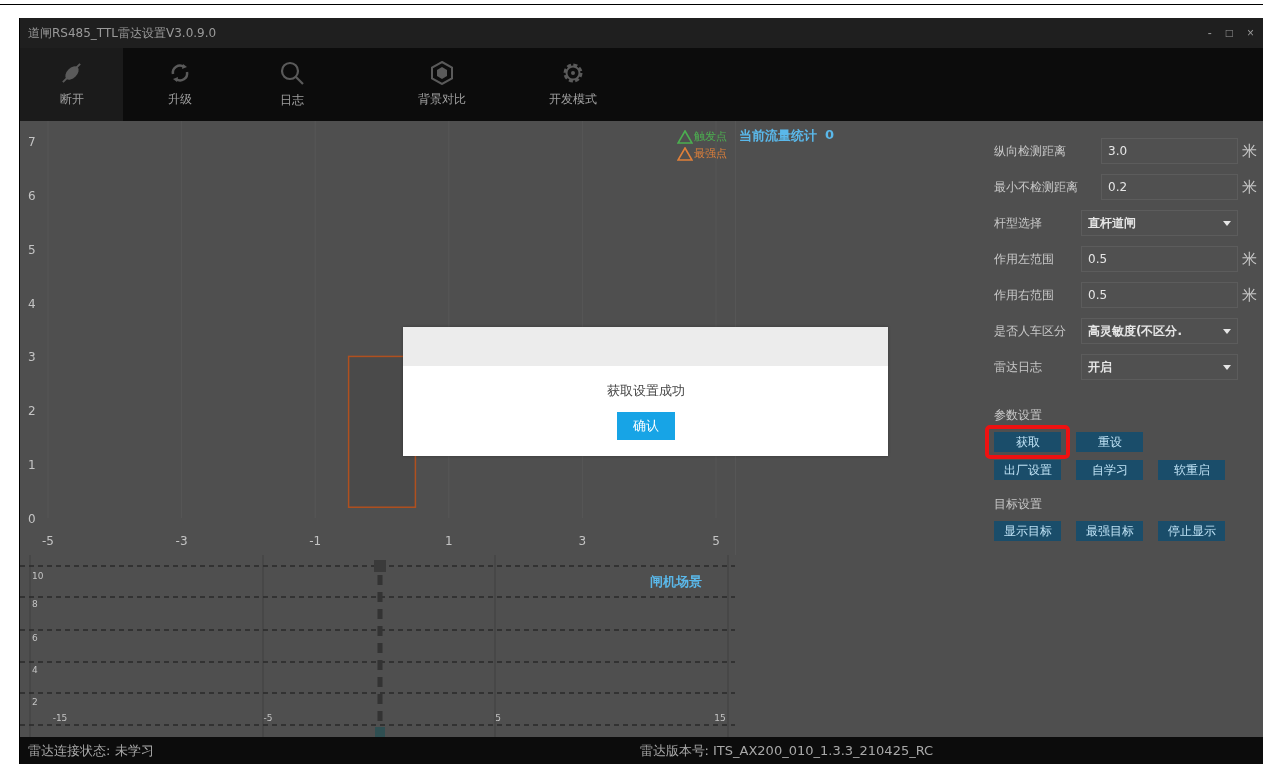 Image resolution: width=1263 pixels, height=764 pixels. What do you see at coordinates (1209, 33) in the screenshot?
I see `window-control-button: -` at bounding box center [1209, 33].